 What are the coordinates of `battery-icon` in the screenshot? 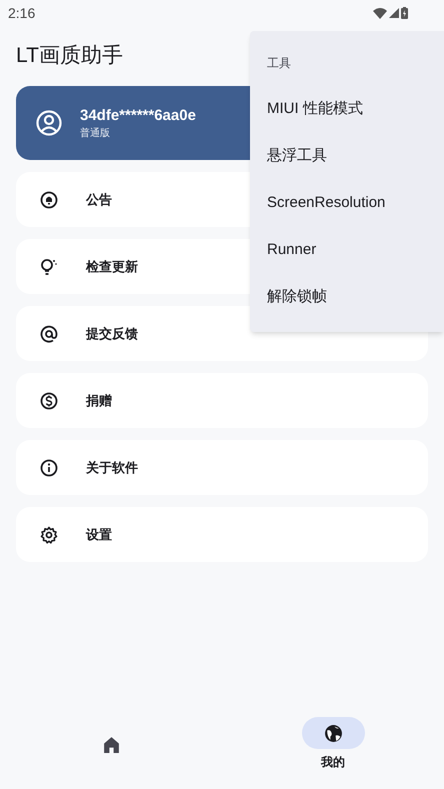 It's located at (404, 13).